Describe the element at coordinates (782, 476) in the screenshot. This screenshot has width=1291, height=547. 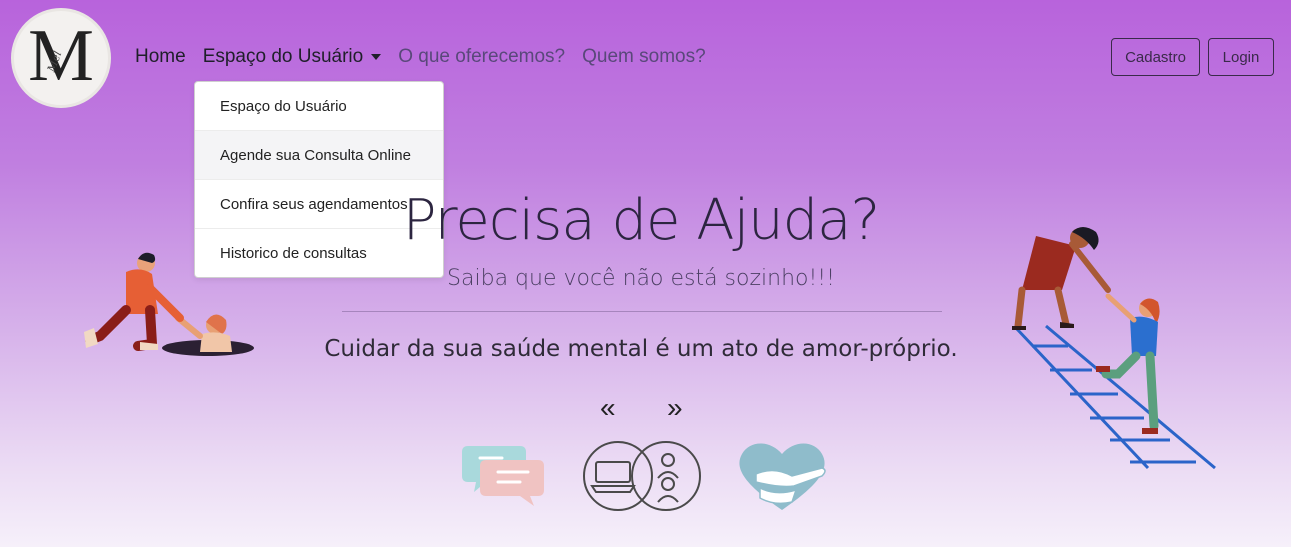
I see `heart-hands-icon` at that location.